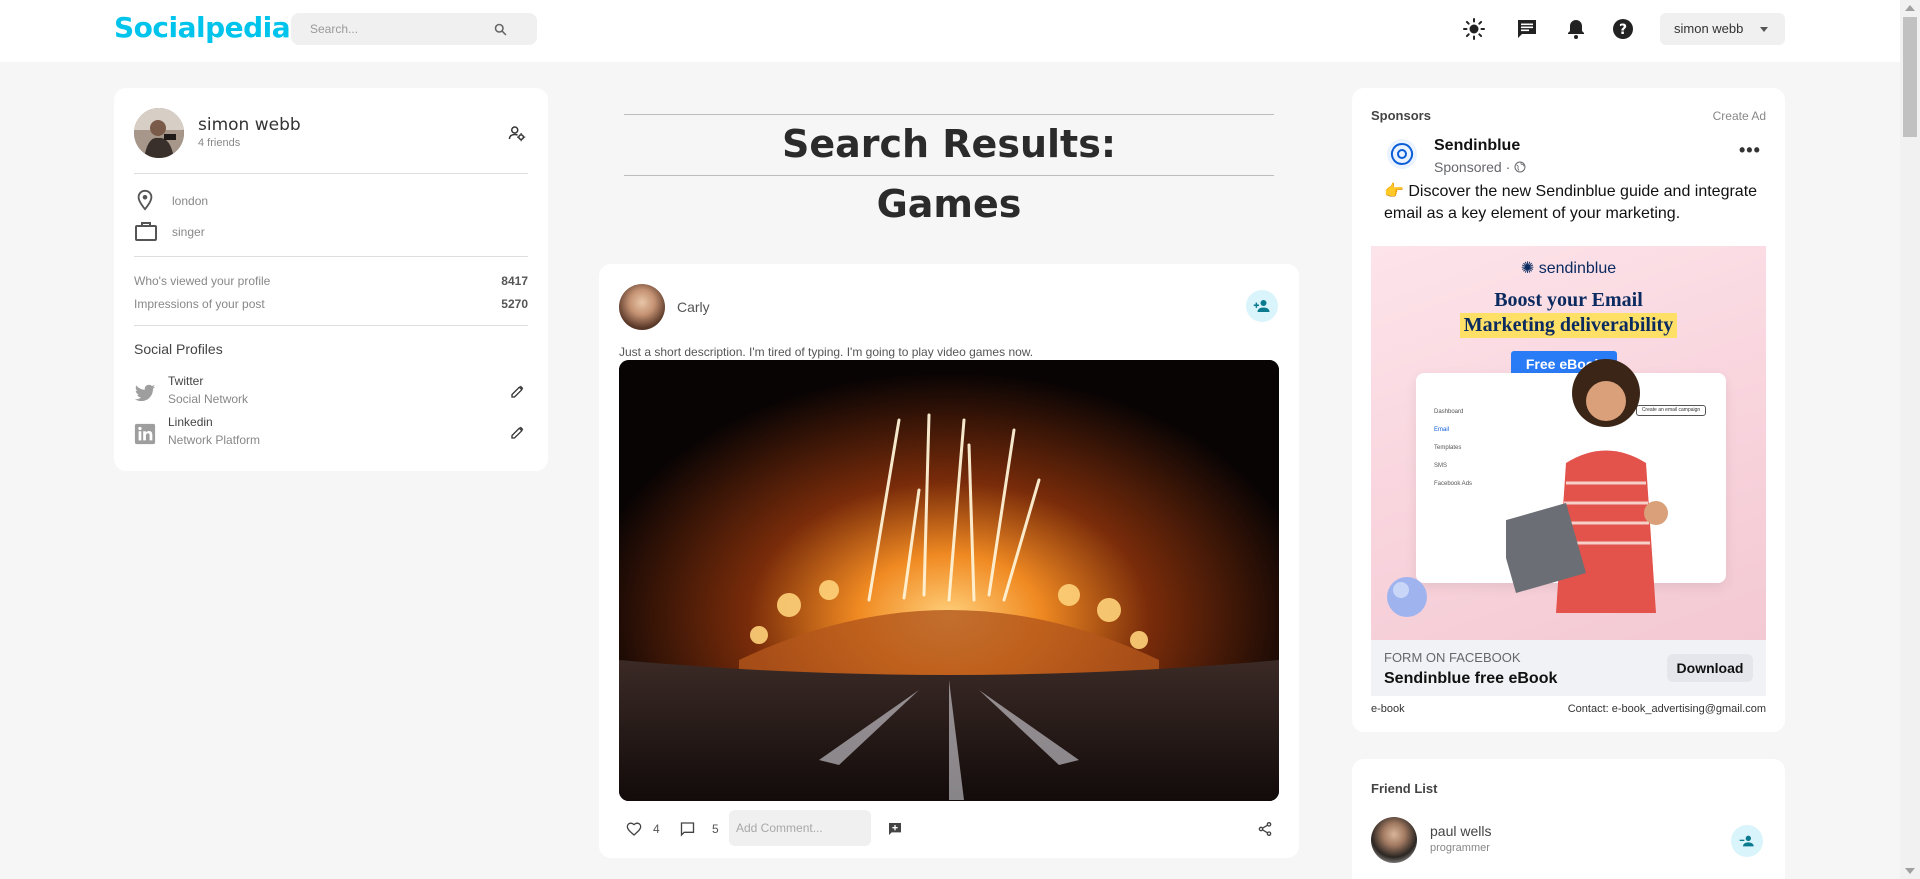 This screenshot has width=1920, height=879. I want to click on ad-image-brand-text: sendinblue, so click(1577, 268).